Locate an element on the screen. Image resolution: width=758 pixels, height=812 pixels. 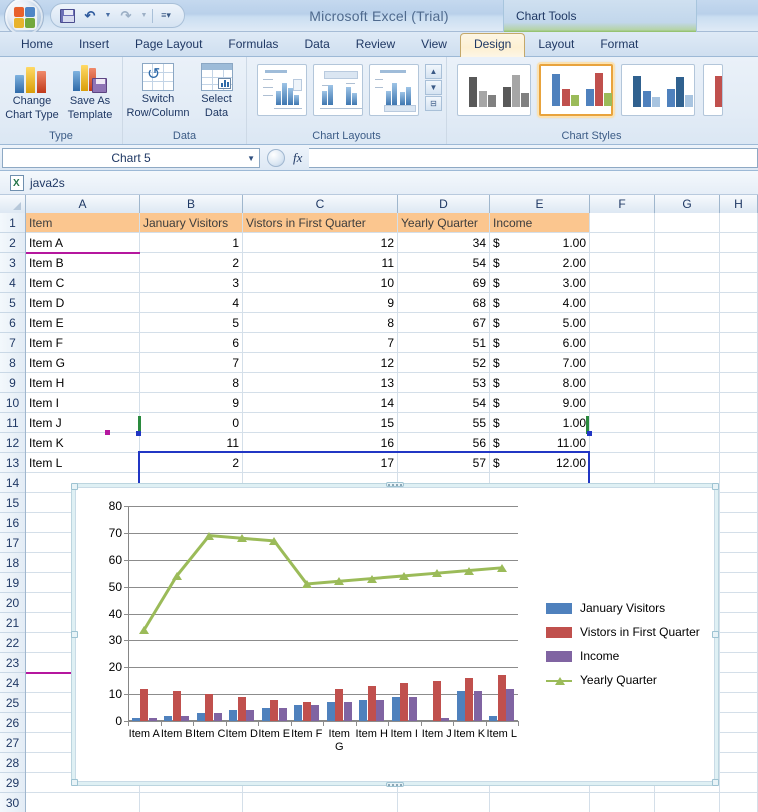
row-header-13: 13 is located at coordinates (12, 463).